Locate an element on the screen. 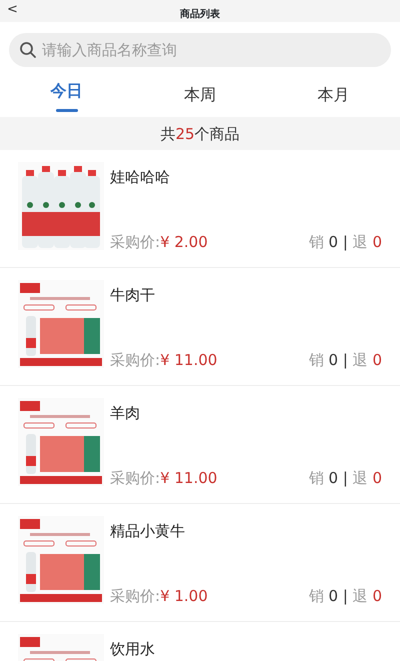  product-name: 饮用水 is located at coordinates (133, 649).